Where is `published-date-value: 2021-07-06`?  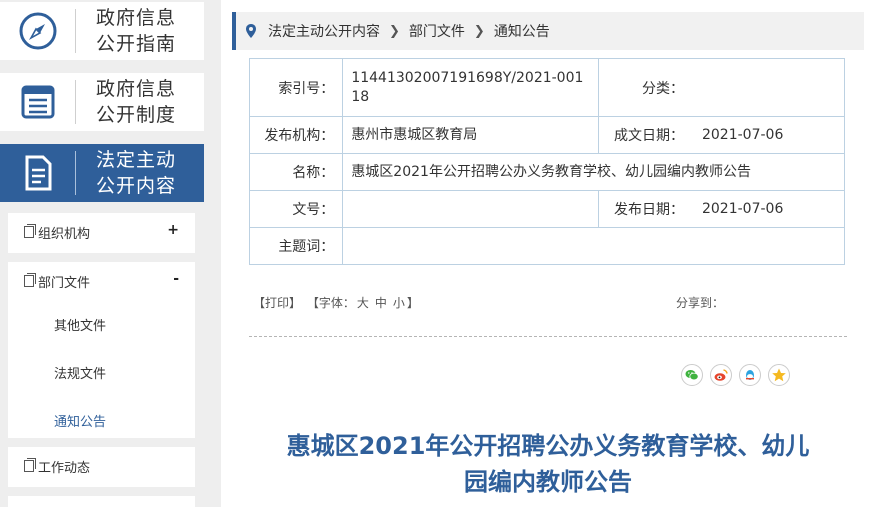
published-date-value: 2021-07-06 is located at coordinates (769, 209).